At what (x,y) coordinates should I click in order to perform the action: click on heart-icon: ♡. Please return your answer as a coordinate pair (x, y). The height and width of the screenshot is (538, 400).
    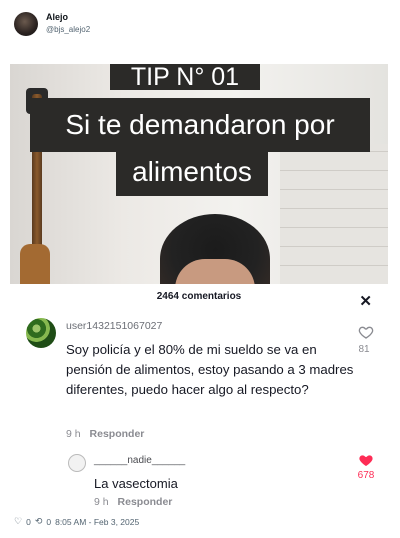
    Looking at the image, I should click on (18, 521).